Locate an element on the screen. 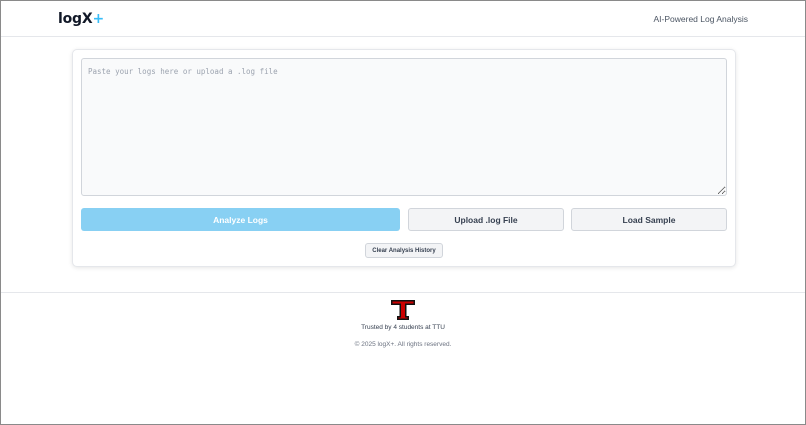 This screenshot has height=425, width=806. clear-analysis-history-button: Clear Analysis History is located at coordinates (404, 250).